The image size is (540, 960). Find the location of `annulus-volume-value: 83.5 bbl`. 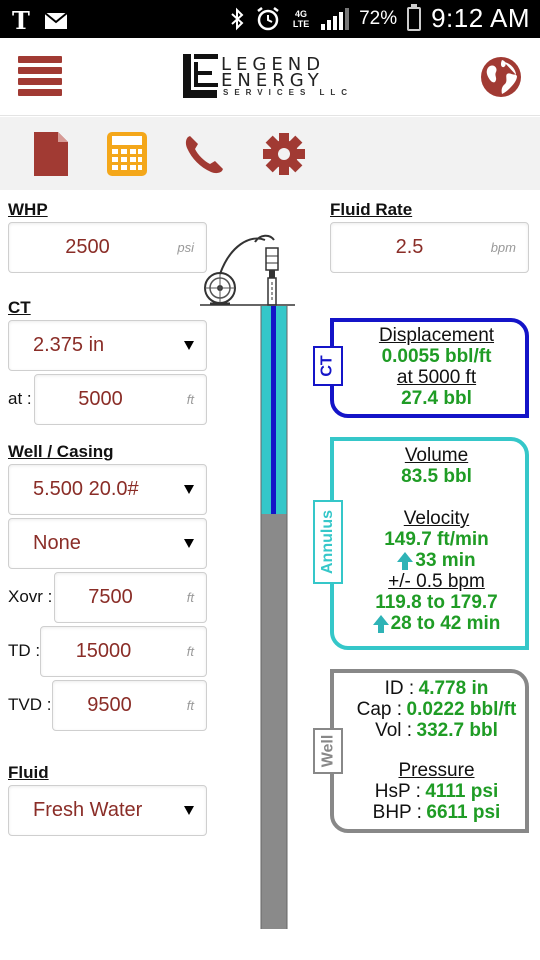

annulus-volume-value: 83.5 bbl is located at coordinates (436, 476).